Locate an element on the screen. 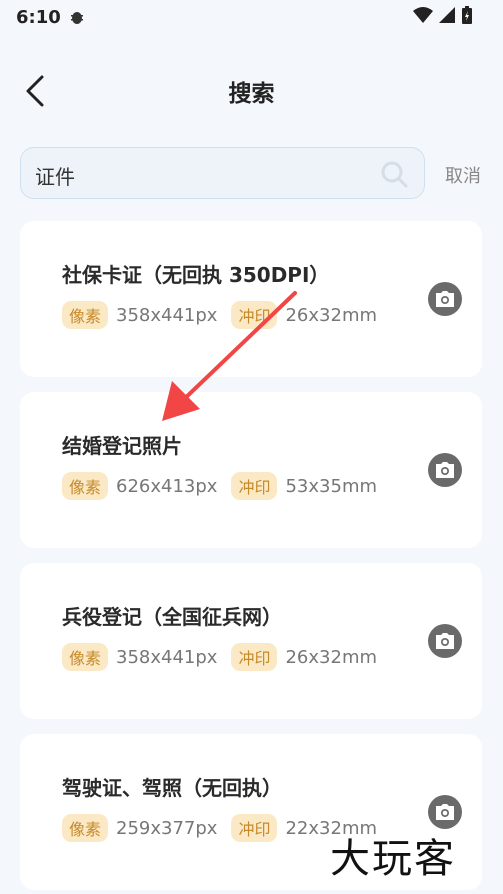  watermark-logo: 大玩客 is located at coordinates (393, 859).